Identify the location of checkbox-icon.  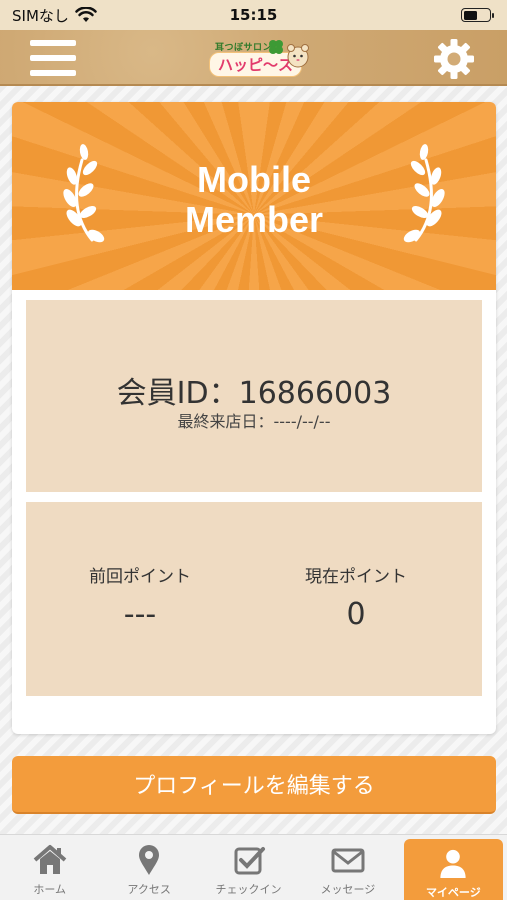
(249, 861).